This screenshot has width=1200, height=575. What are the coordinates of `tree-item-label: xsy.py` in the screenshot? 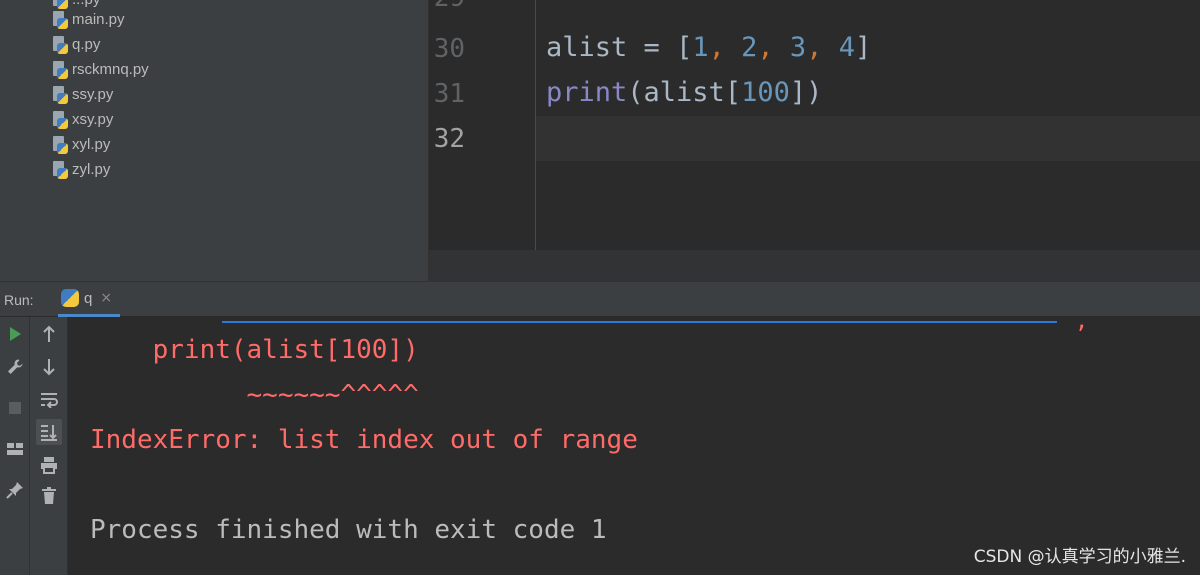 It's located at (93, 119).